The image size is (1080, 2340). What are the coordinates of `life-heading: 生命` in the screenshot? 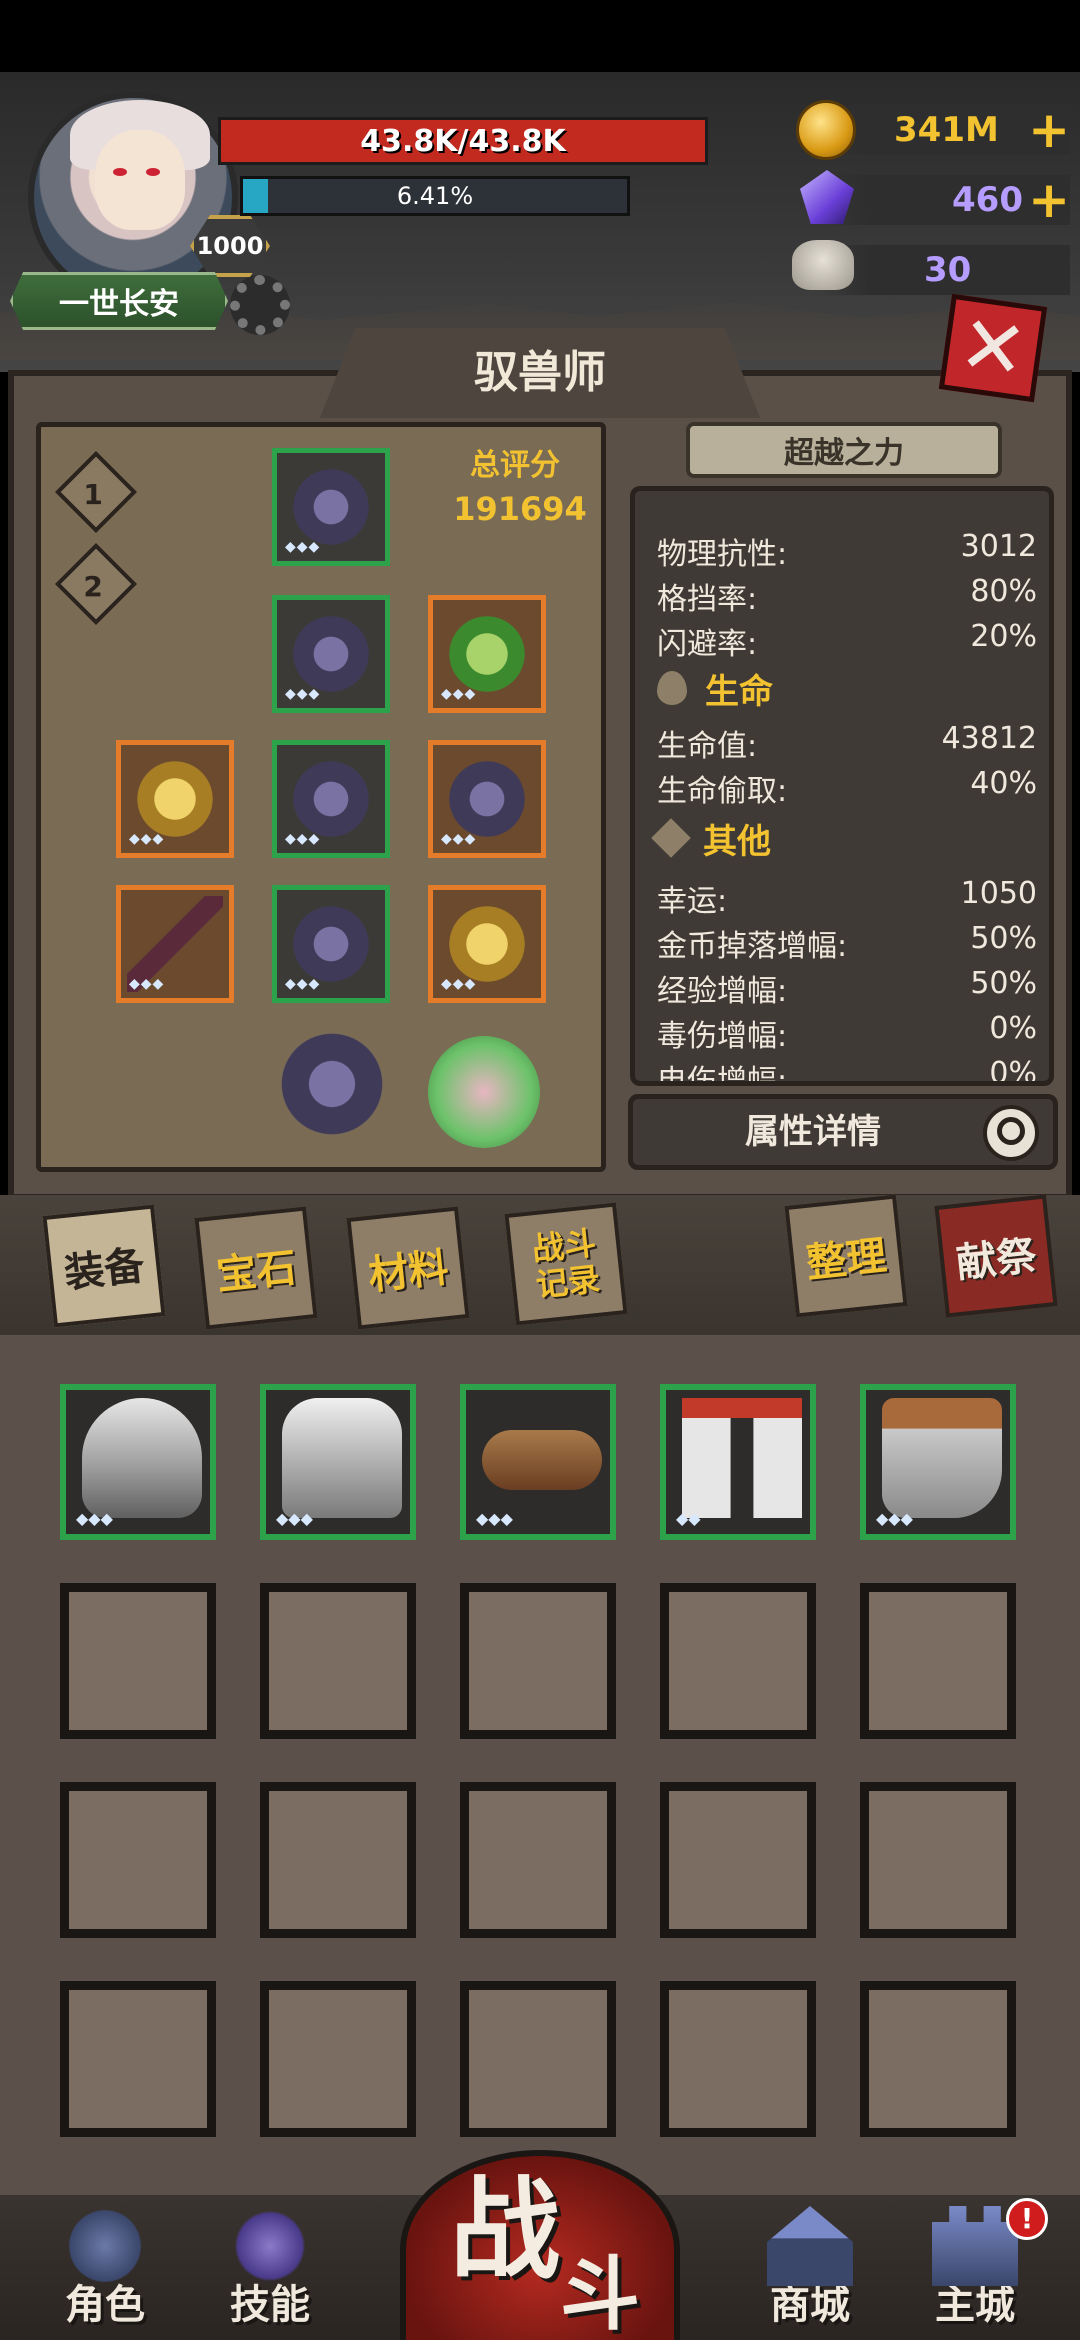 It's located at (715, 689).